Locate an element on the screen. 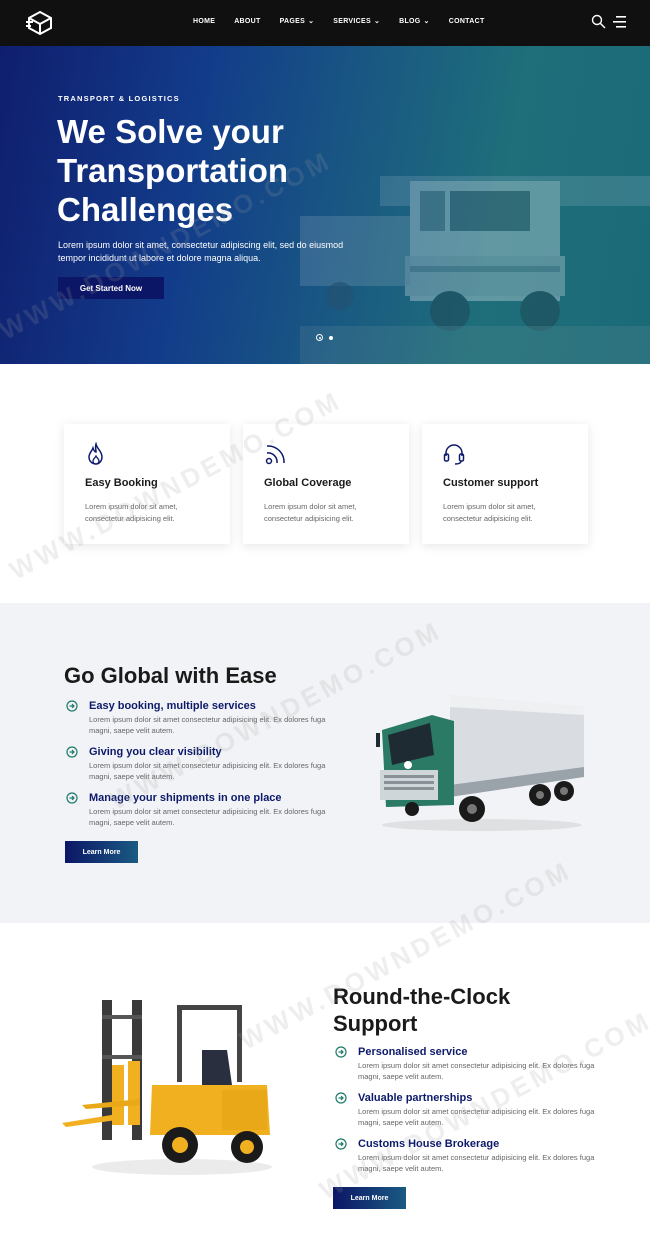 This screenshot has height=1253, width=650. hamburger-menu-icon is located at coordinates (619, 22).